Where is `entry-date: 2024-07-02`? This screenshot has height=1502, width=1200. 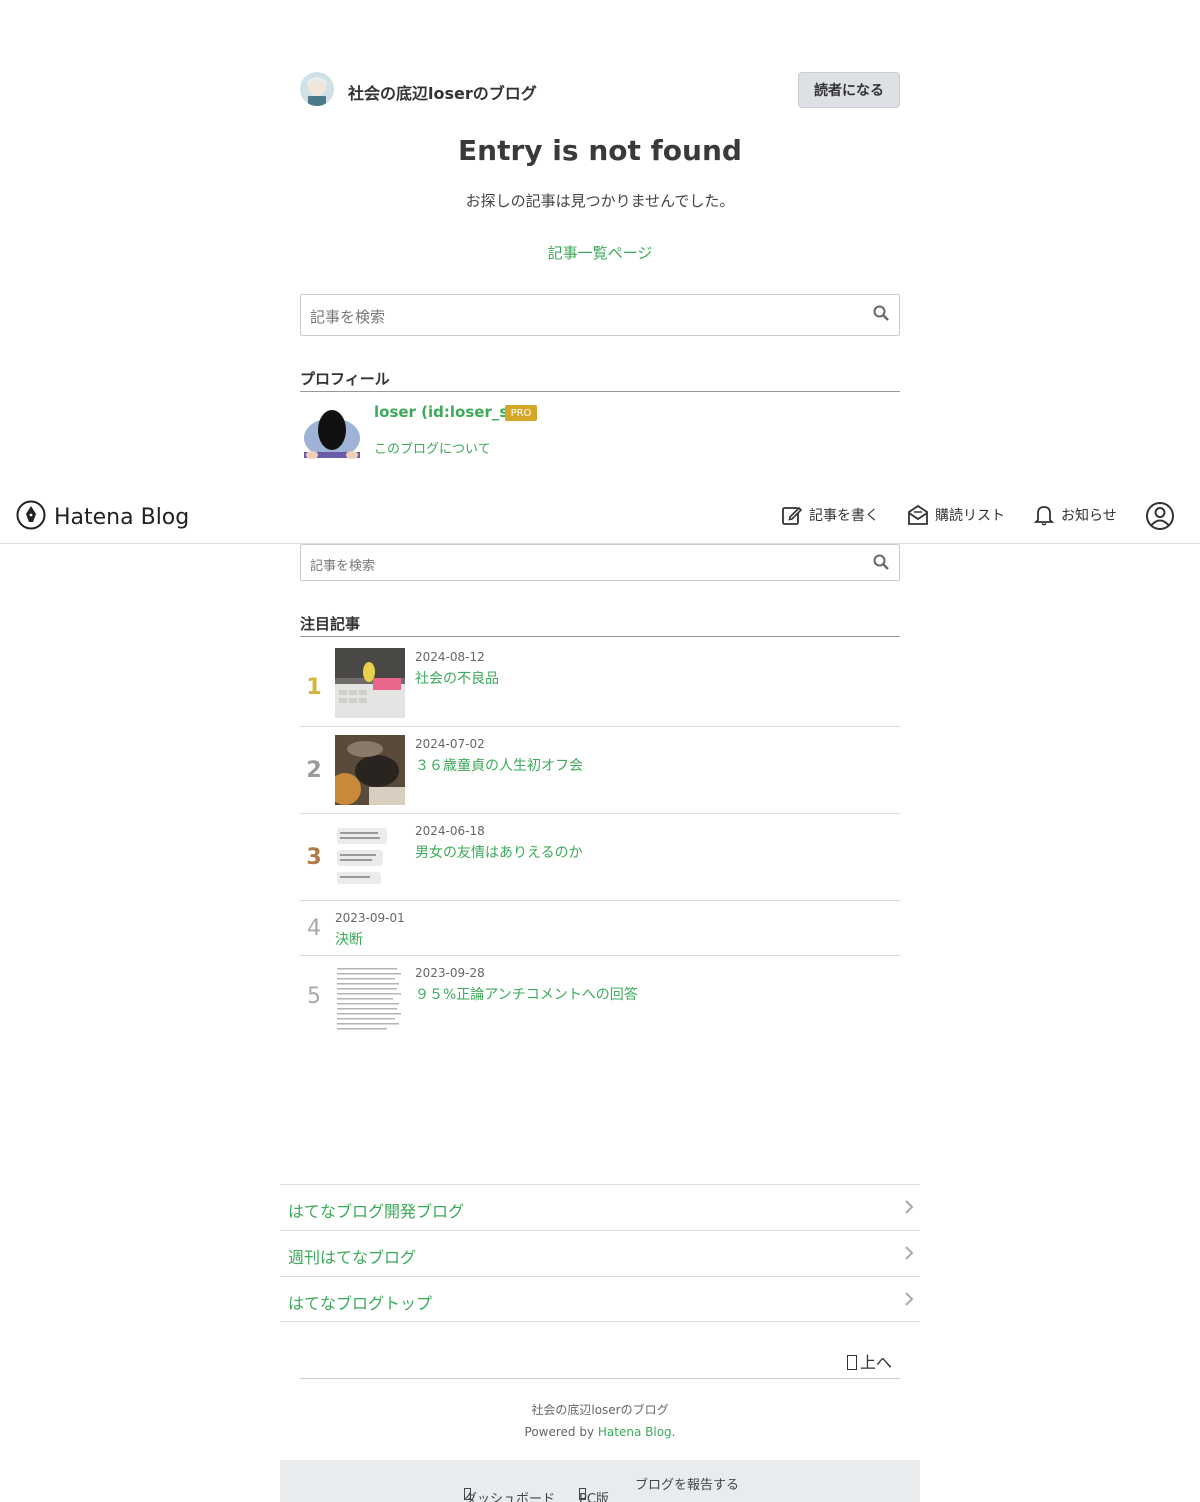
entry-date: 2024-07-02 is located at coordinates (450, 744).